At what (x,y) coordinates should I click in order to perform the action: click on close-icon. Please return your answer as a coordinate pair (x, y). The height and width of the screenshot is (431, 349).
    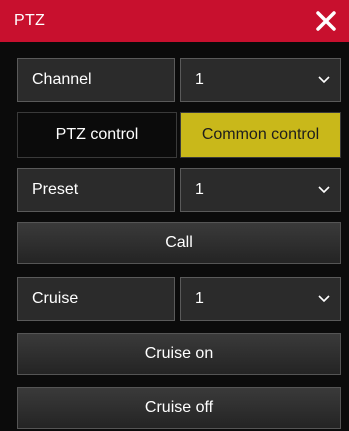
    Looking at the image, I should click on (326, 21).